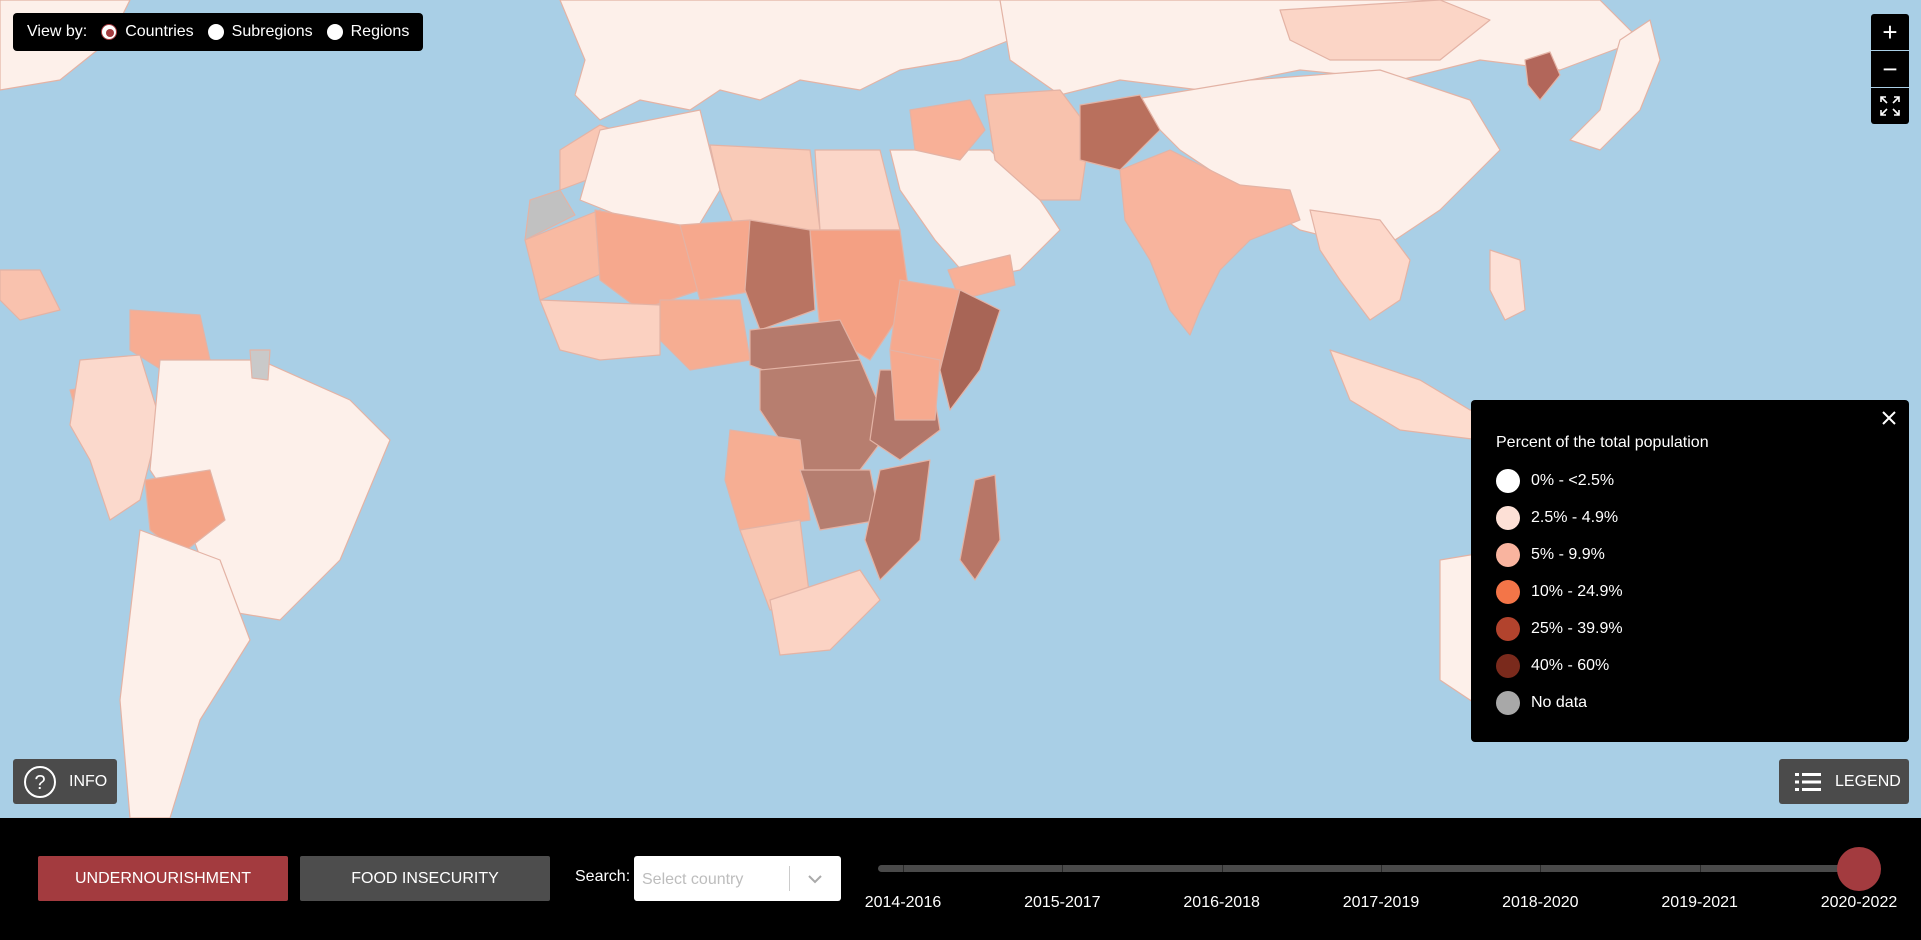 Image resolution: width=1921 pixels, height=940 pixels. I want to click on zoom-in-icon: +, so click(1890, 31).